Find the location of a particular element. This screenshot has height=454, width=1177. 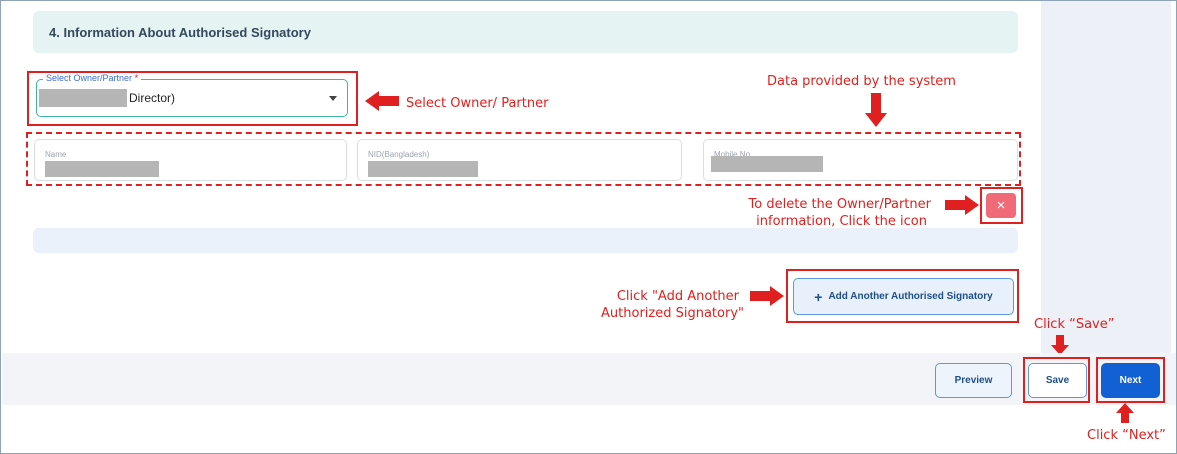

highlight-delete-button is located at coordinates (1001, 205).